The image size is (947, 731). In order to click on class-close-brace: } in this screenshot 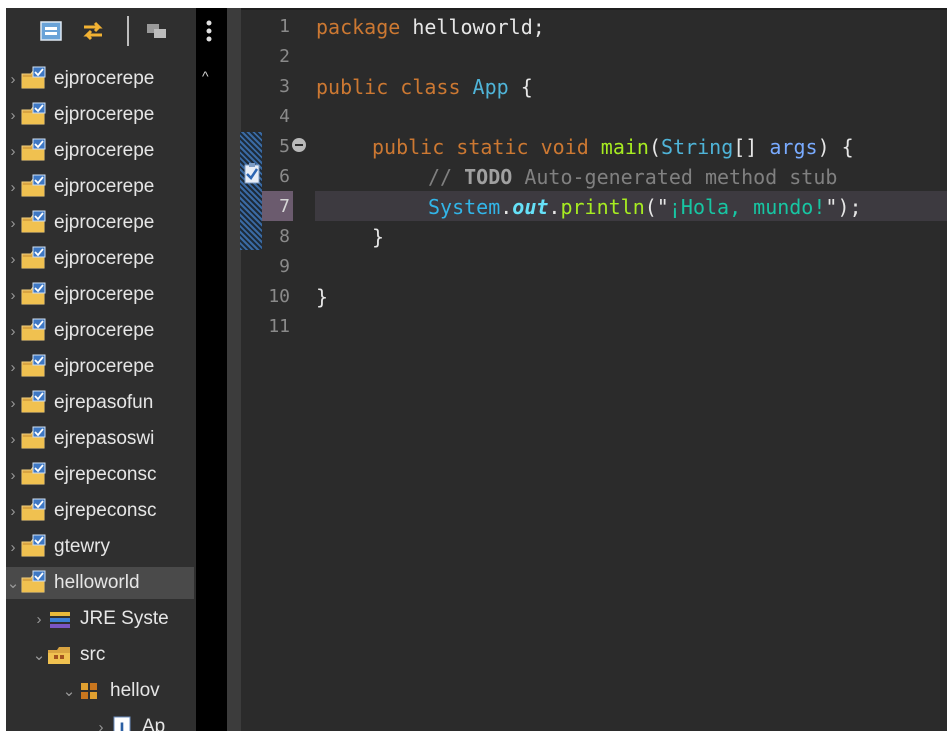, I will do `click(322, 297)`.